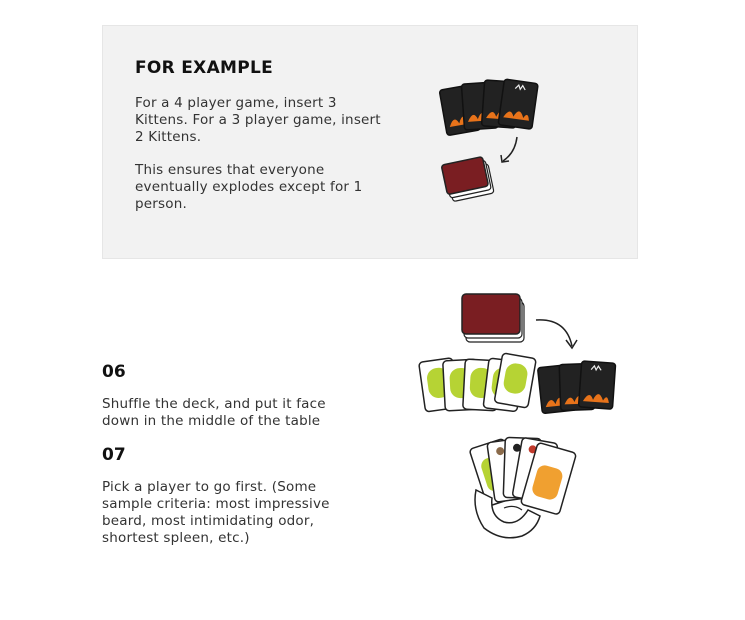 Image resolution: width=745 pixels, height=620 pixels. What do you see at coordinates (517, 416) in the screenshot?
I see `deal-cards-illustration` at bounding box center [517, 416].